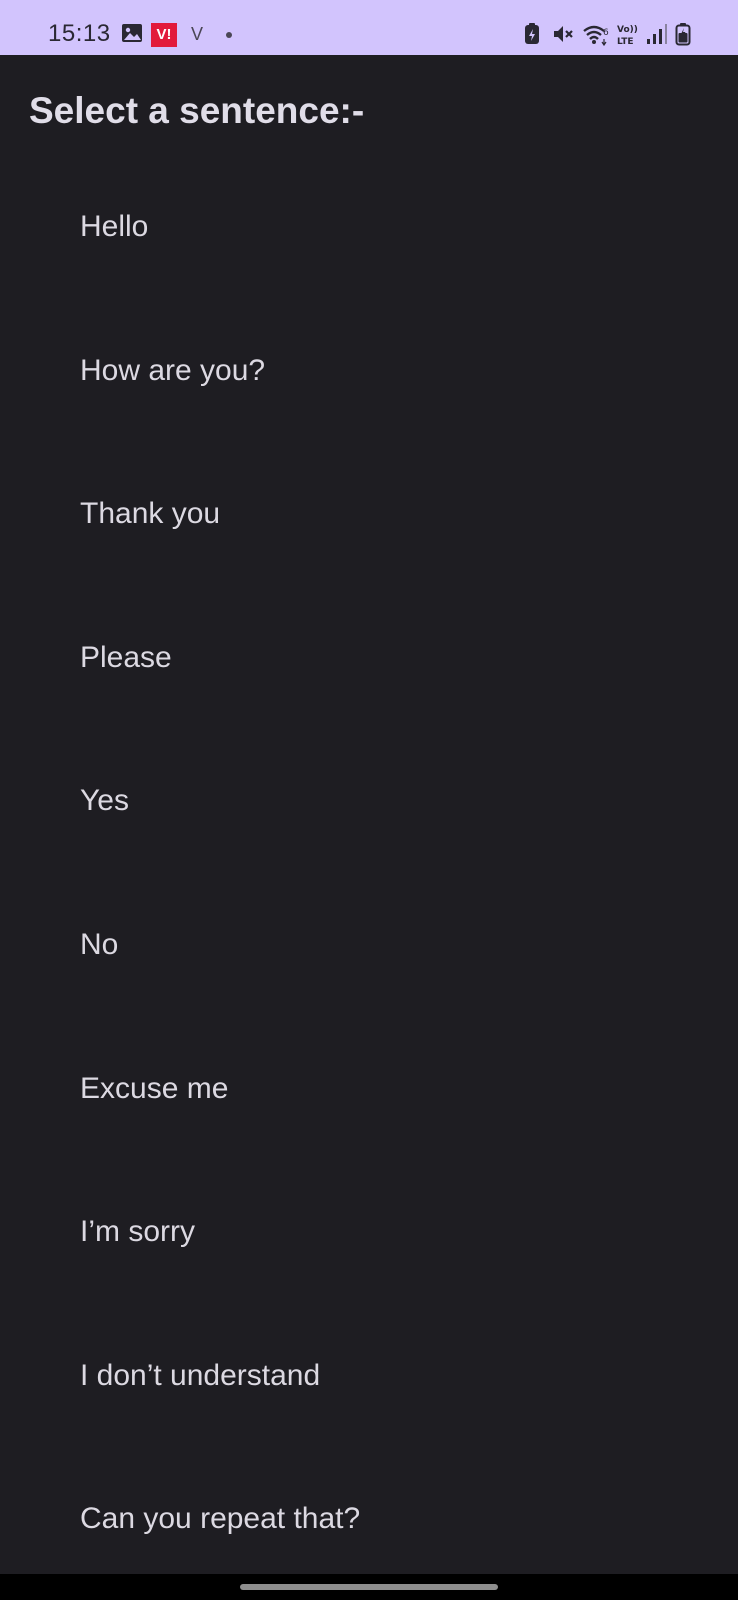 This screenshot has height=1600, width=738. Describe the element at coordinates (369, 549) in the screenshot. I see `list-item: Thank you` at that location.